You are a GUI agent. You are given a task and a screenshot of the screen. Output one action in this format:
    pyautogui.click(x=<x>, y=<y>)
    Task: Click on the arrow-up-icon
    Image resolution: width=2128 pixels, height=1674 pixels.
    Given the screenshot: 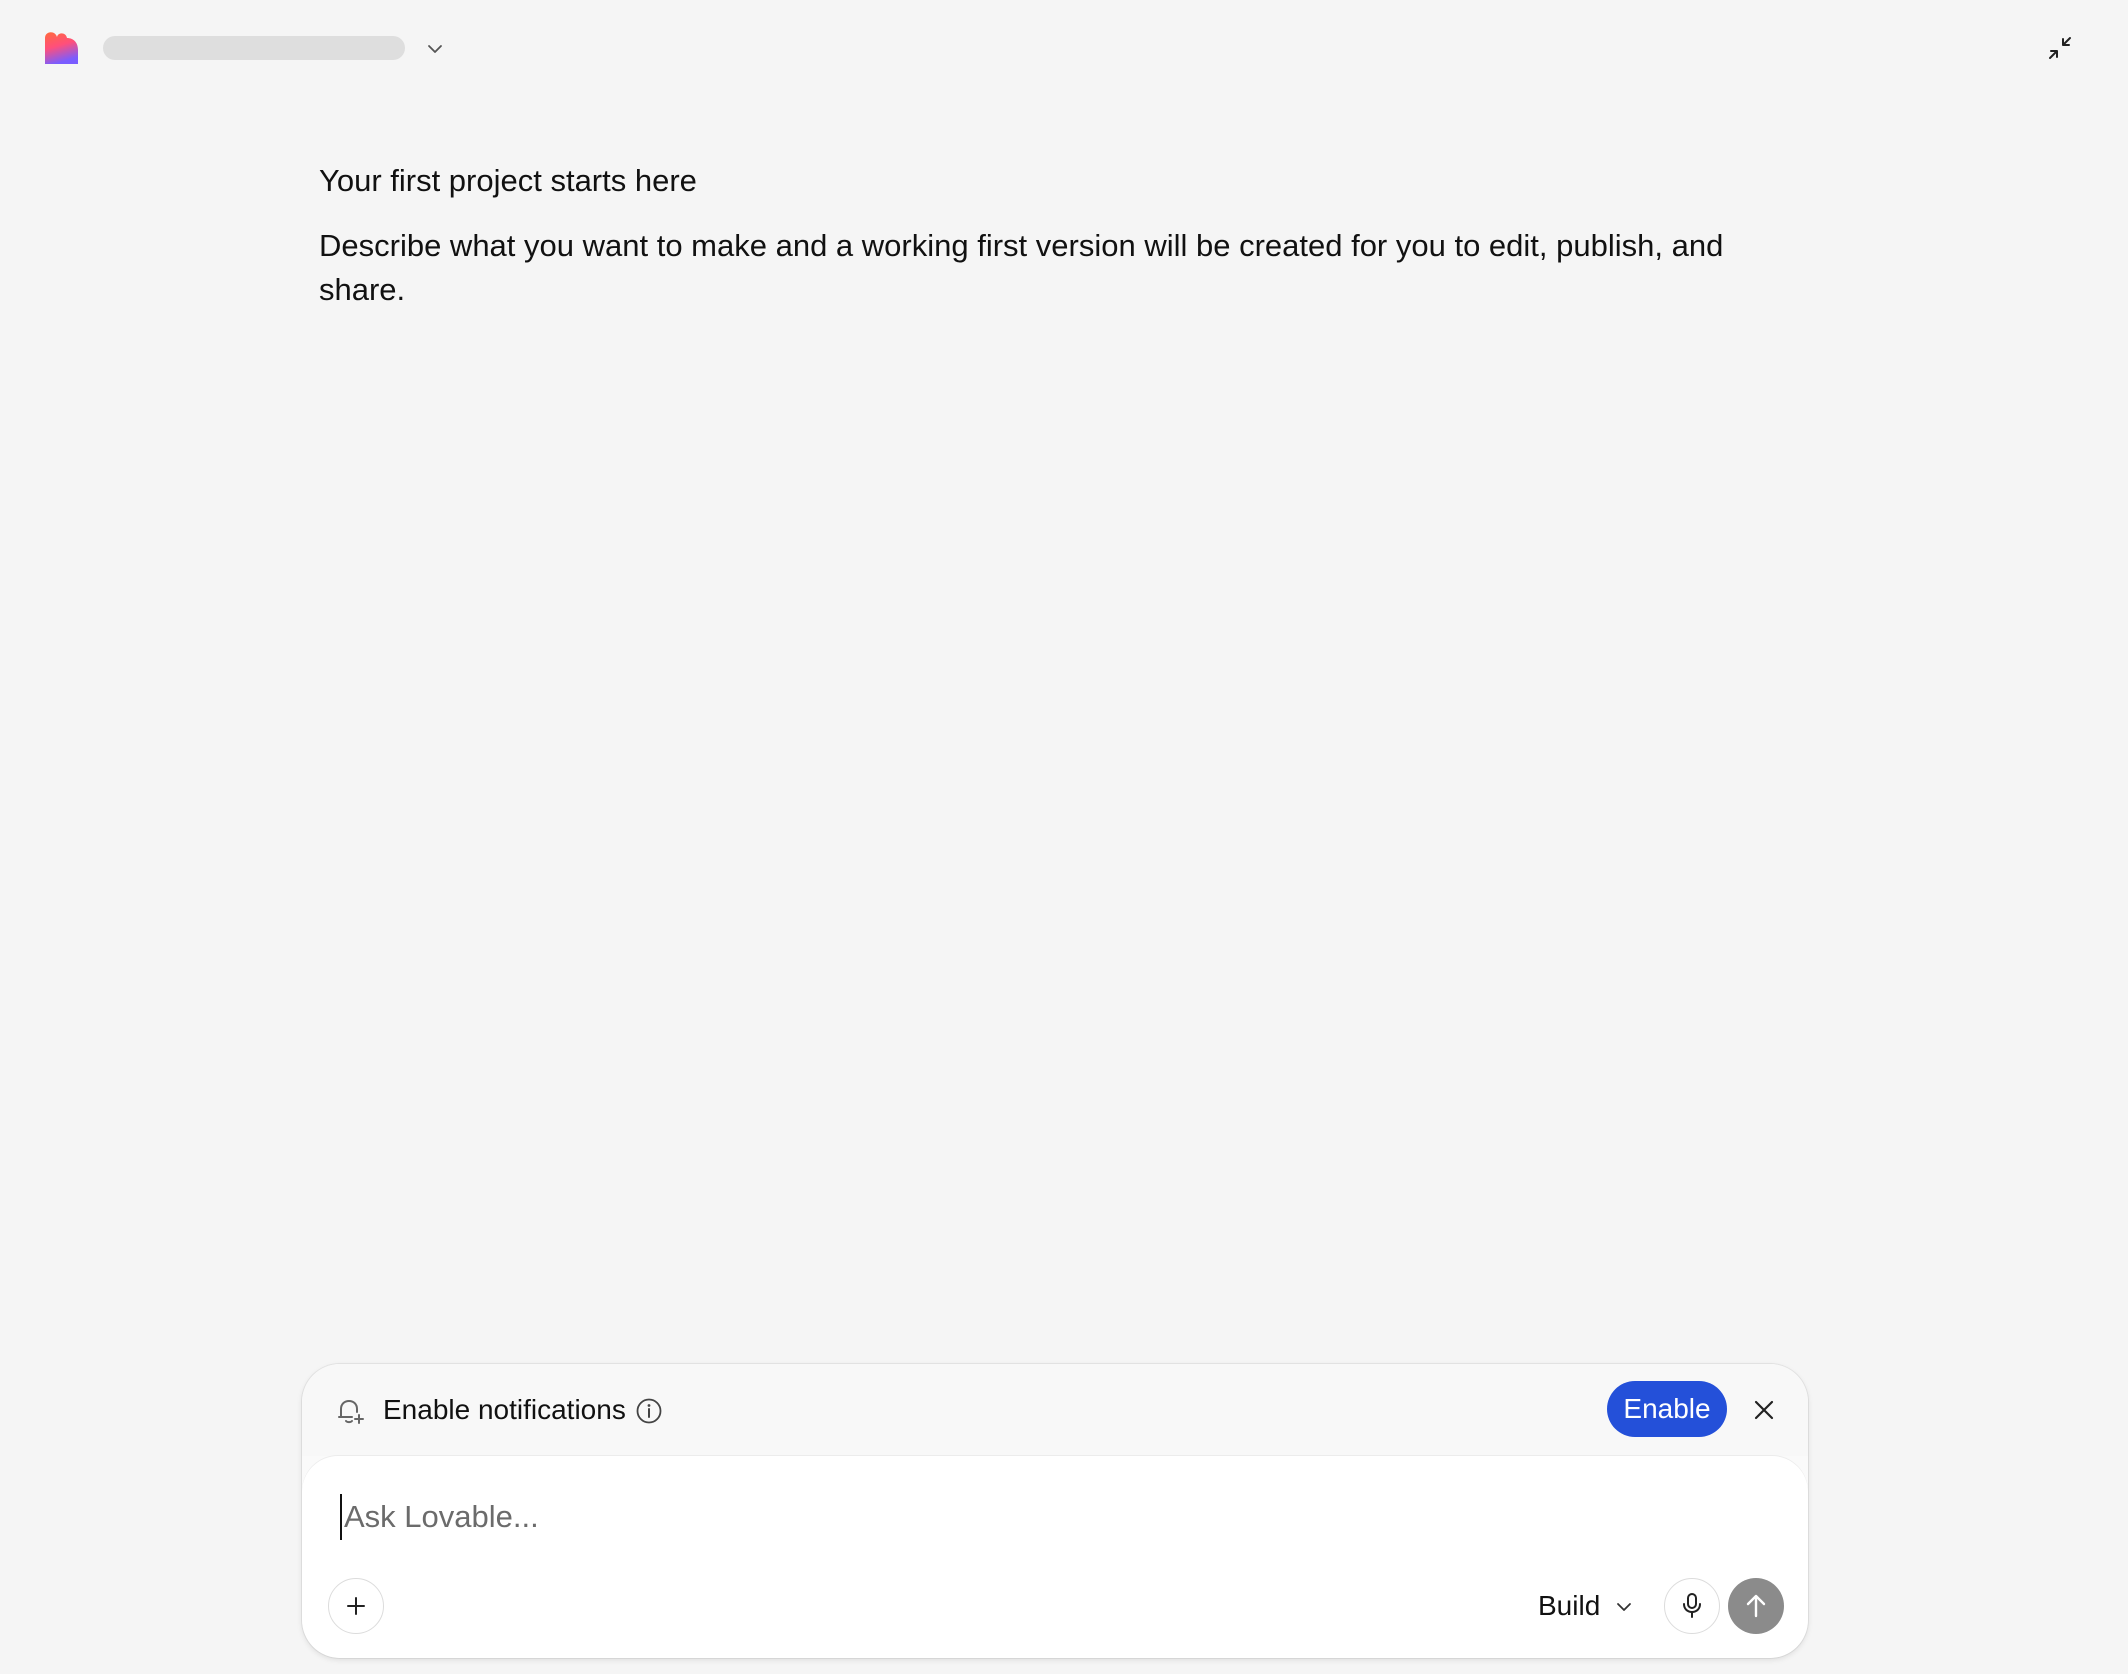 What is the action you would take?
    pyautogui.click(x=1756, y=1606)
    